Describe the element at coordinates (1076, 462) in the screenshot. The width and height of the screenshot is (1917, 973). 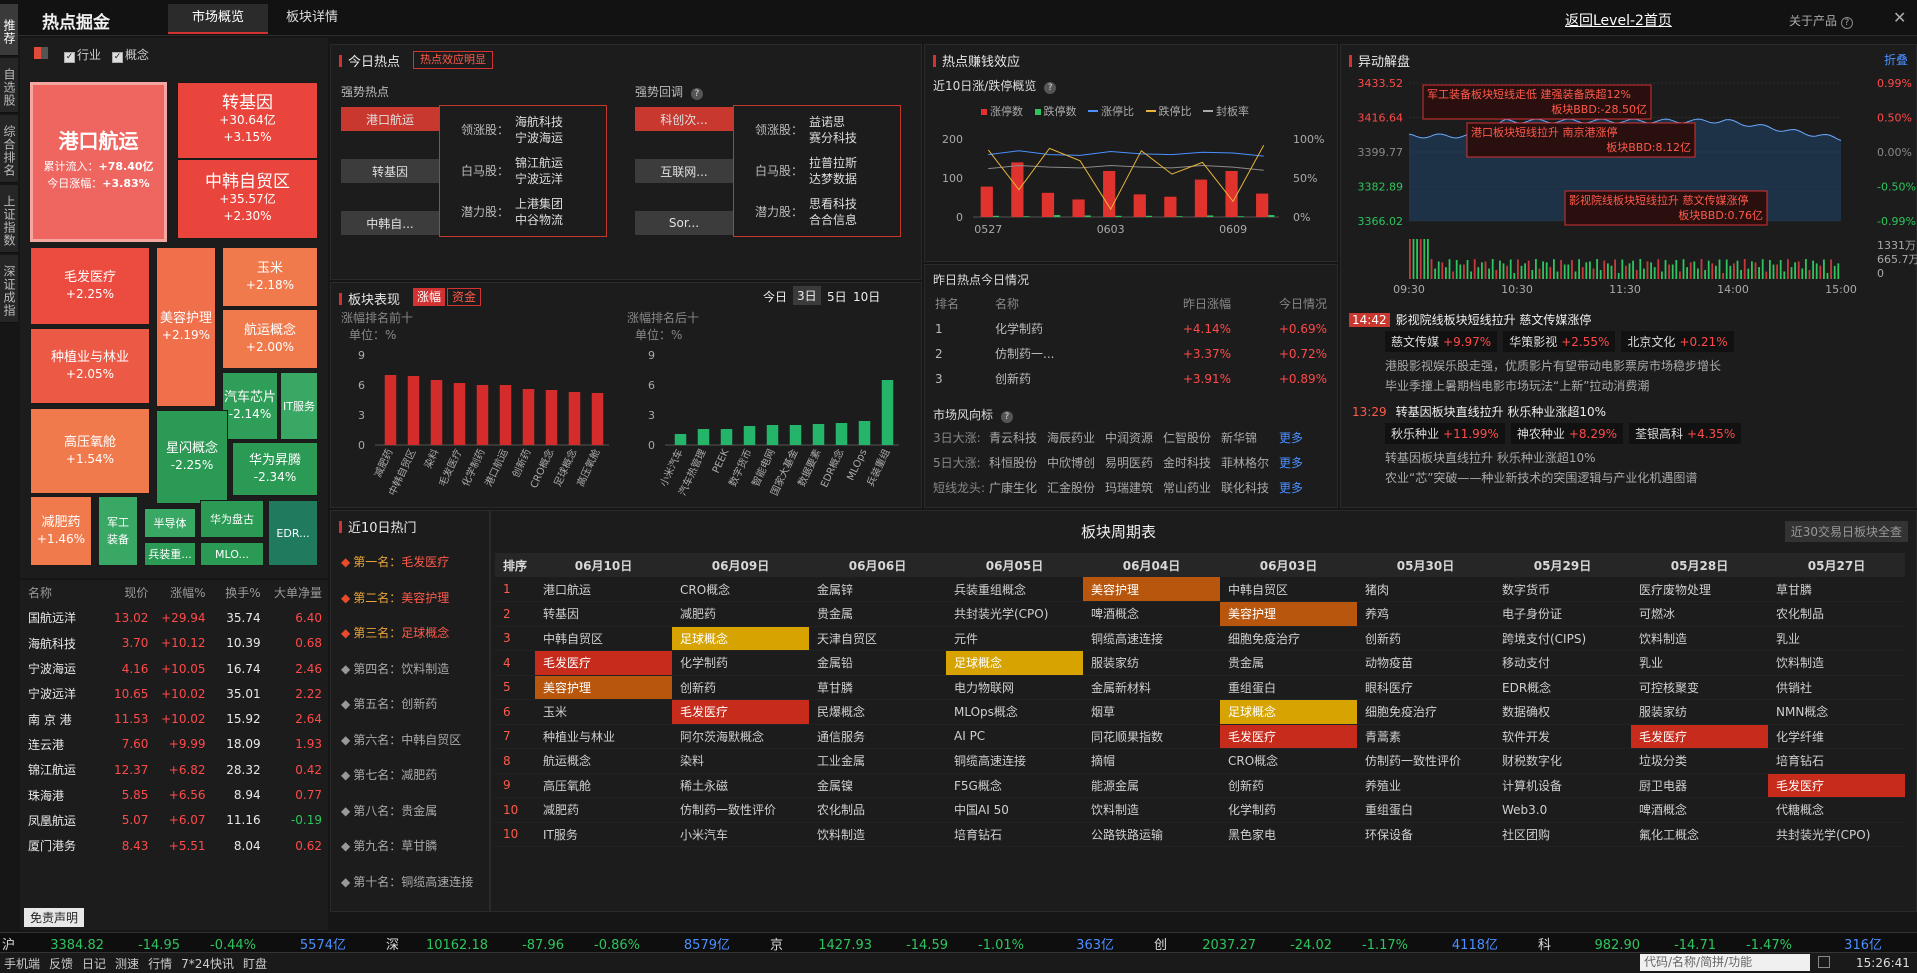
I see `wind-stock: 中欣博创` at that location.